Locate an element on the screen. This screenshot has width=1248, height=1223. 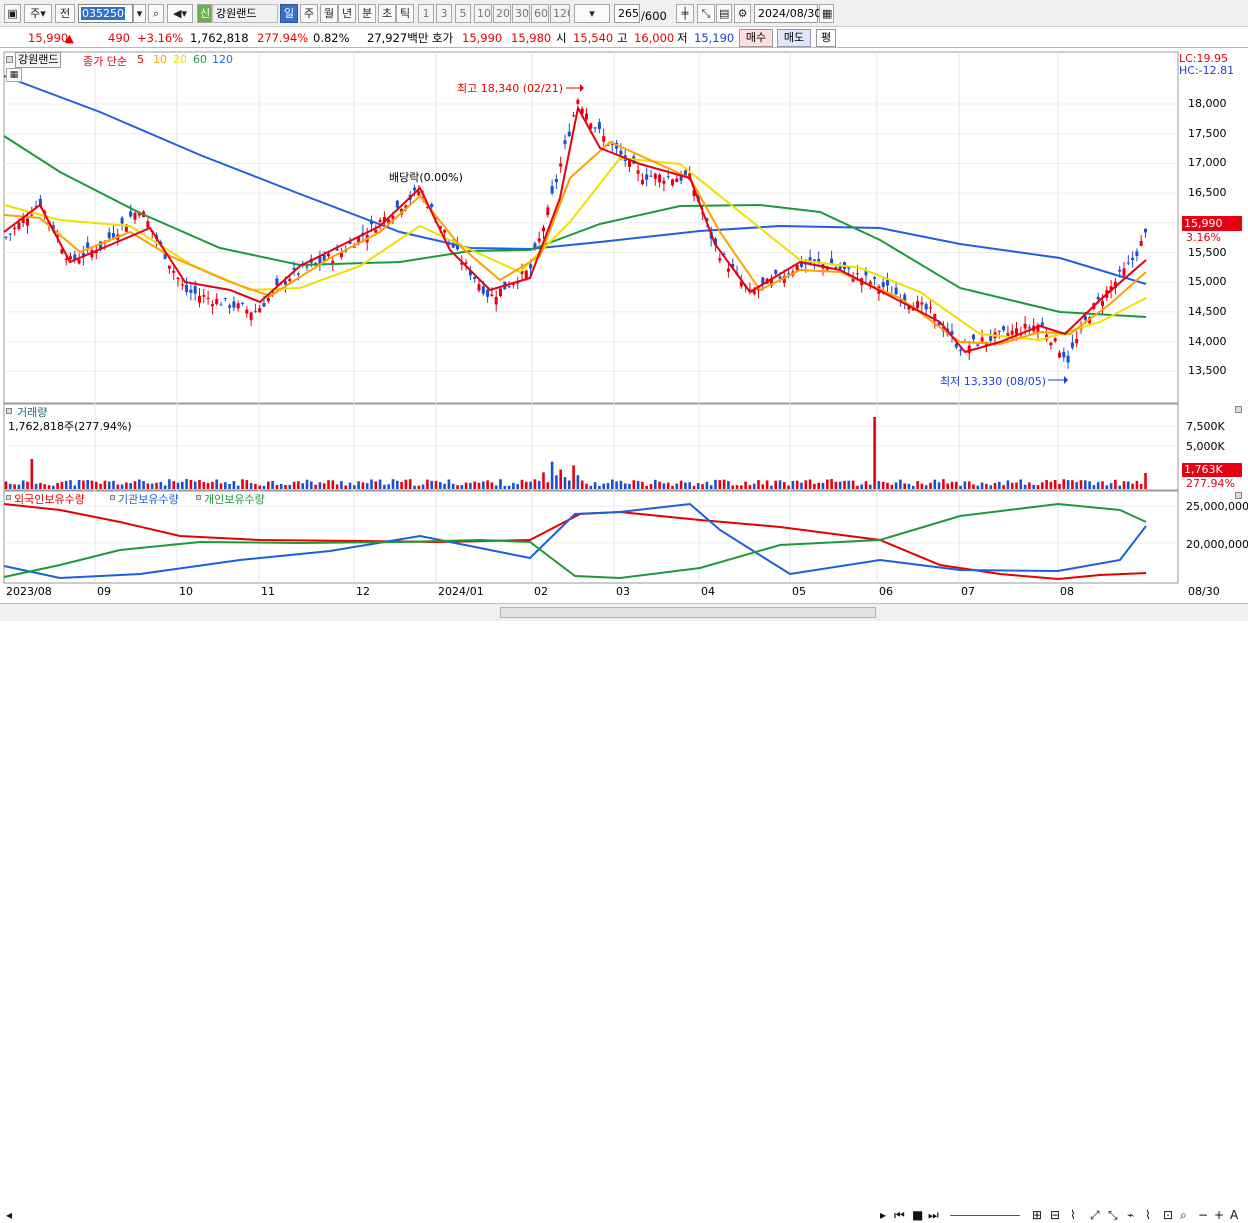
speaker-icon: ◀▾ is located at coordinates (180, 13).